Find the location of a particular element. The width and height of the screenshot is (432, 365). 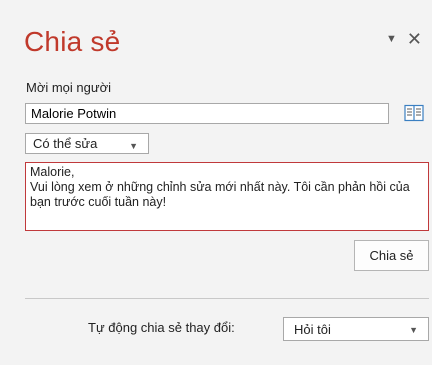

permission-selected-value: Có thể sửa is located at coordinates (65, 143).